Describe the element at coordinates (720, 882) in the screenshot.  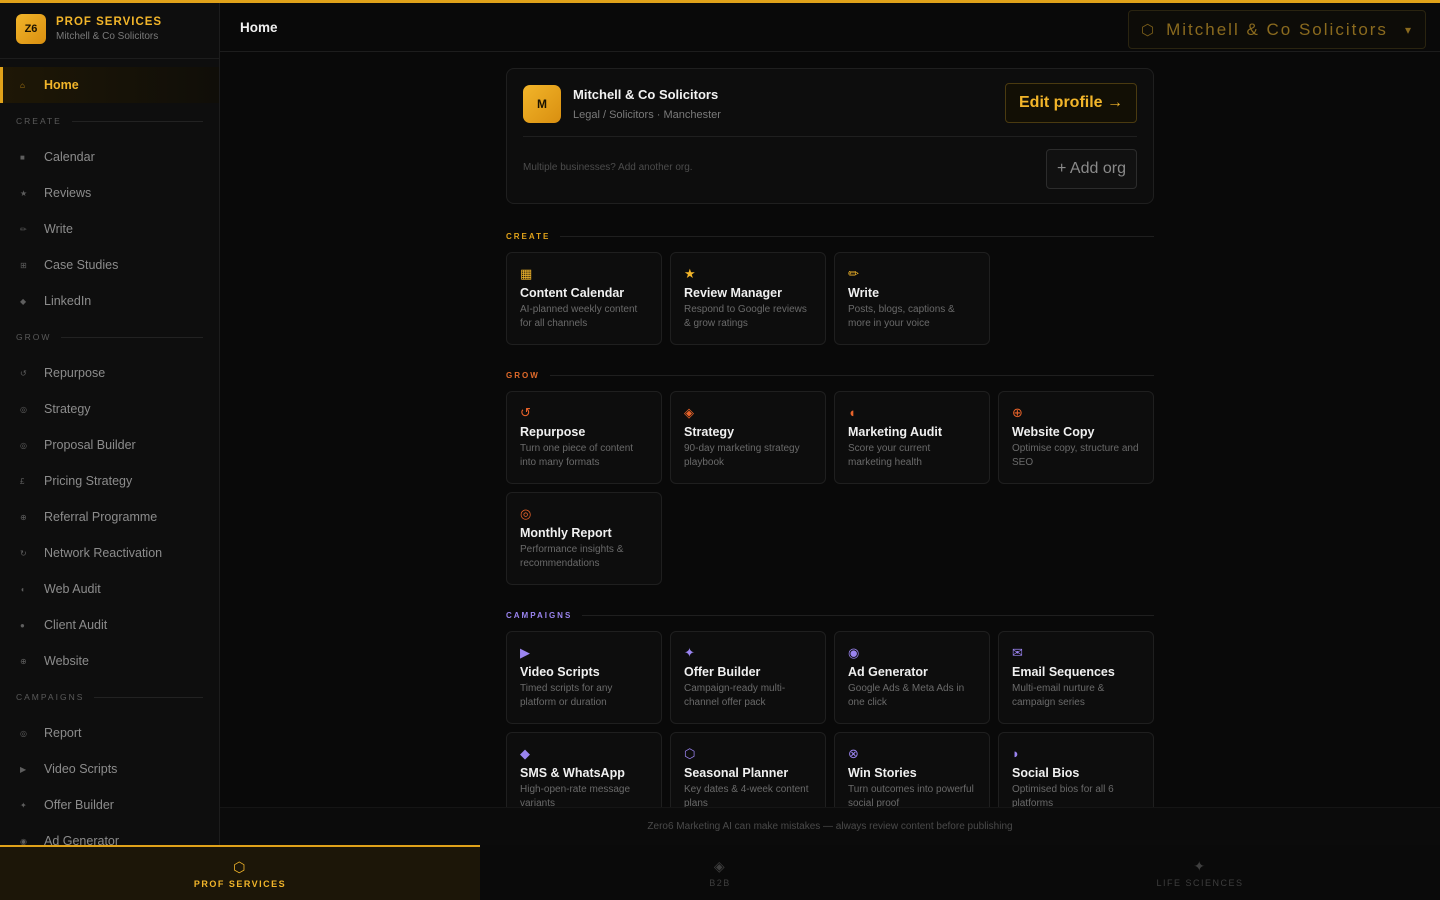
I see `bottom-tab-label: B2B` at that location.